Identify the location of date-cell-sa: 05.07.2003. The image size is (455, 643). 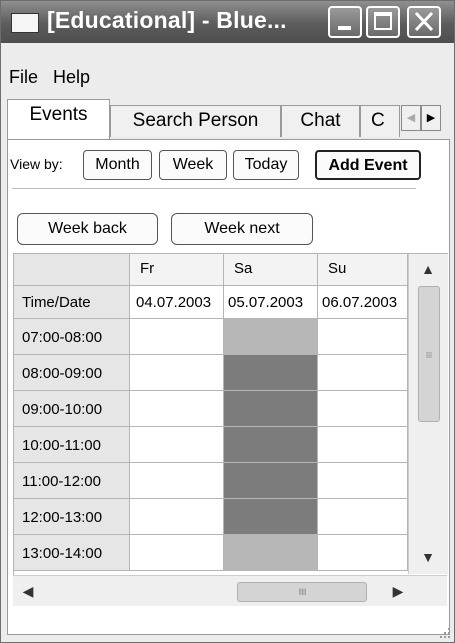
(271, 302).